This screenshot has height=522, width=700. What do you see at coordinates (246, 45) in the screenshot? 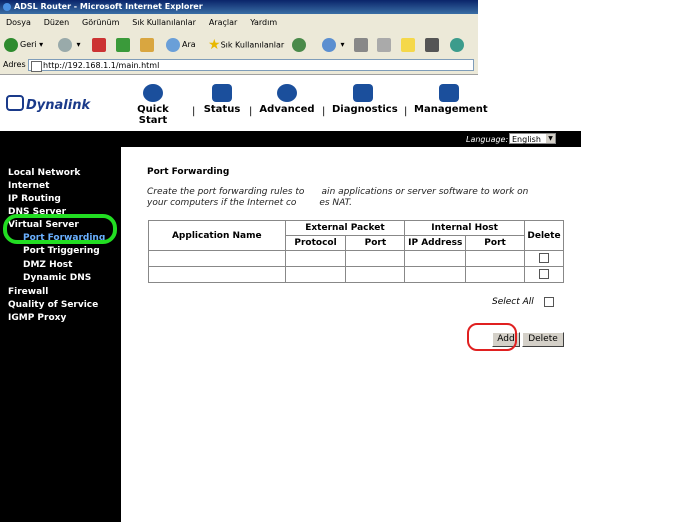
I see `favorites-button: ★Sık Kullanılanlar` at bounding box center [246, 45].